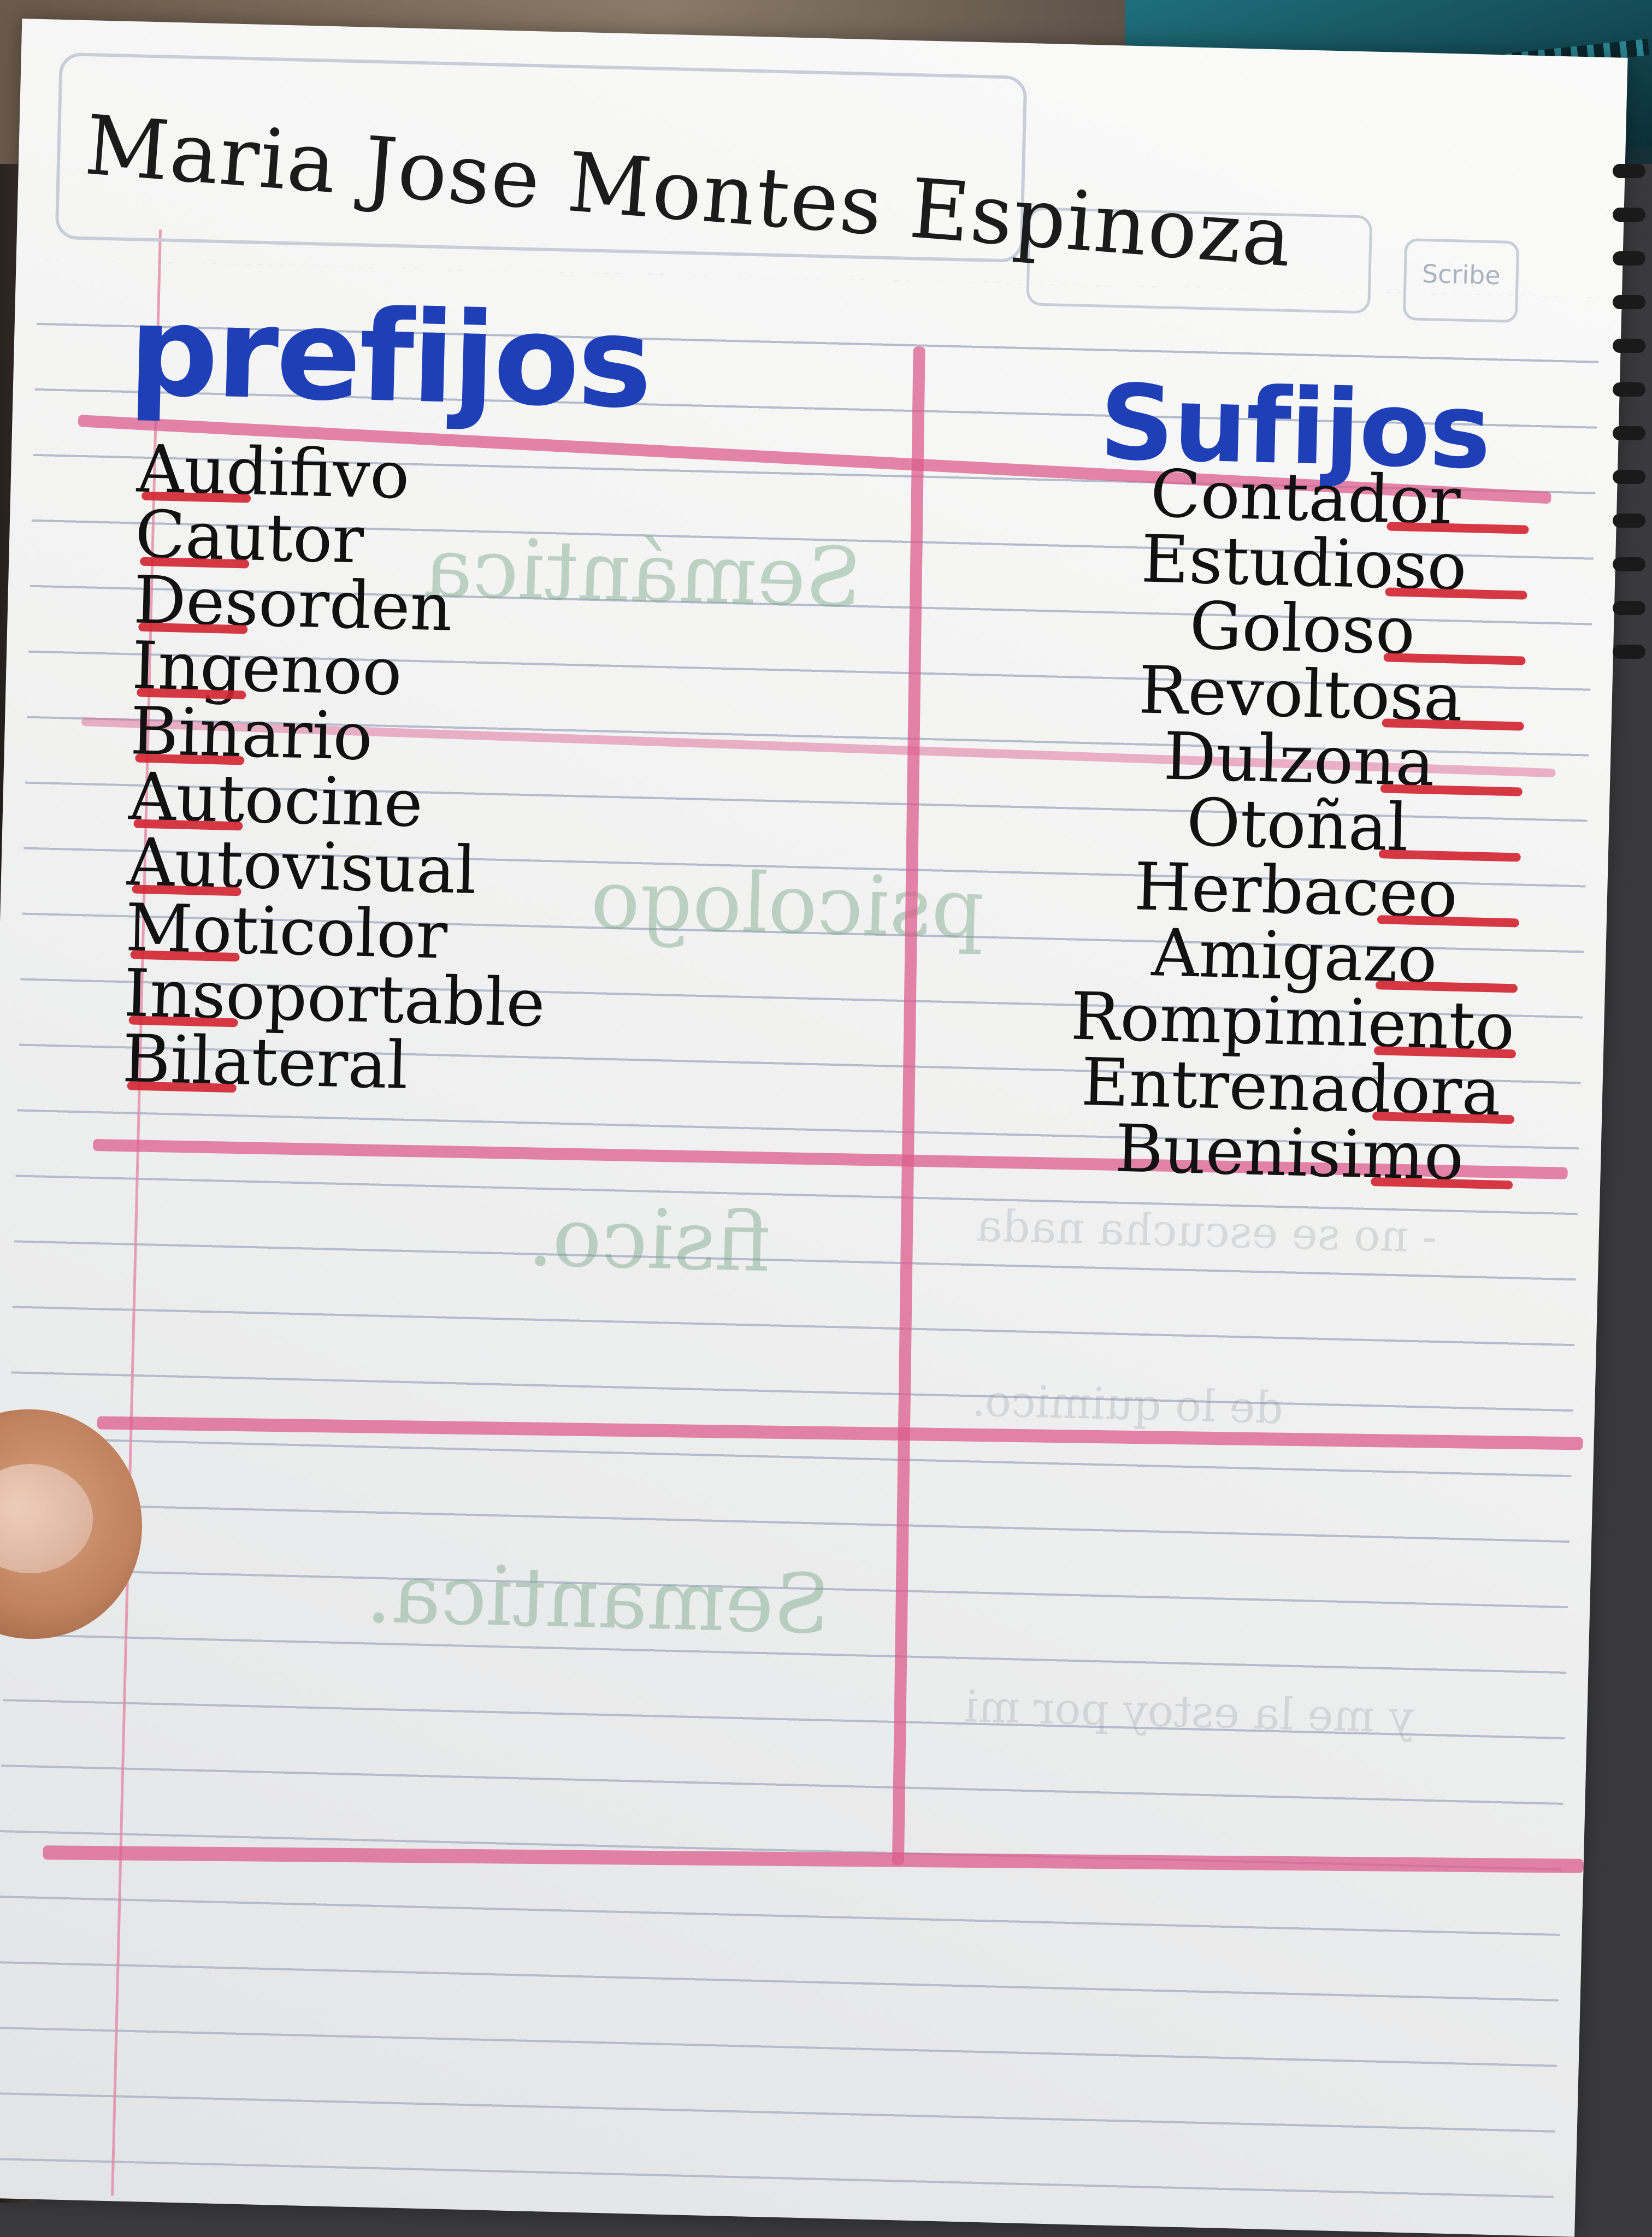  I want to click on bleed-through-text: Semantica., so click(598, 1599).